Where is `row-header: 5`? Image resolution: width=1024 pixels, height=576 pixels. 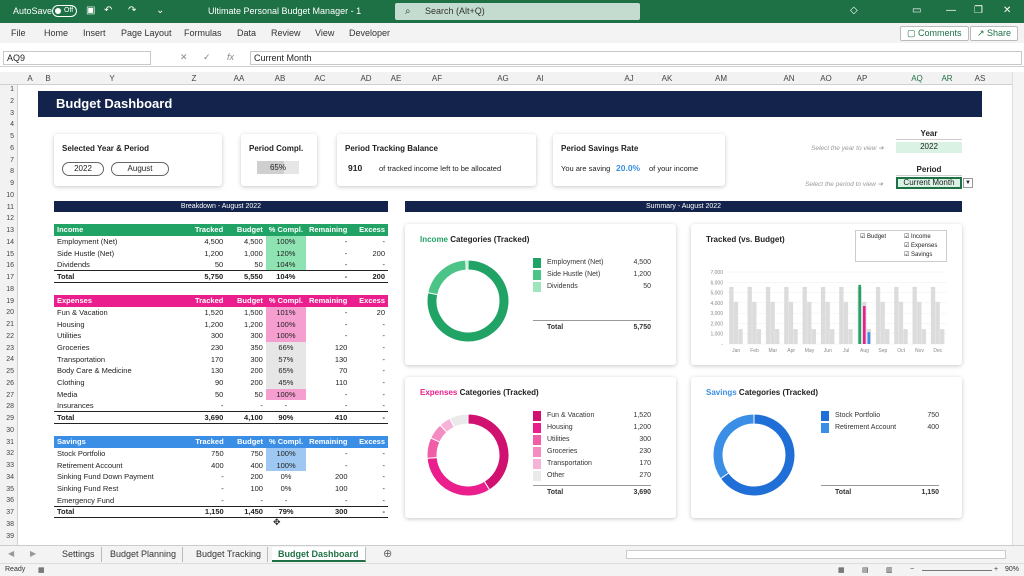
row-header: 5 is located at coordinates (12, 136).